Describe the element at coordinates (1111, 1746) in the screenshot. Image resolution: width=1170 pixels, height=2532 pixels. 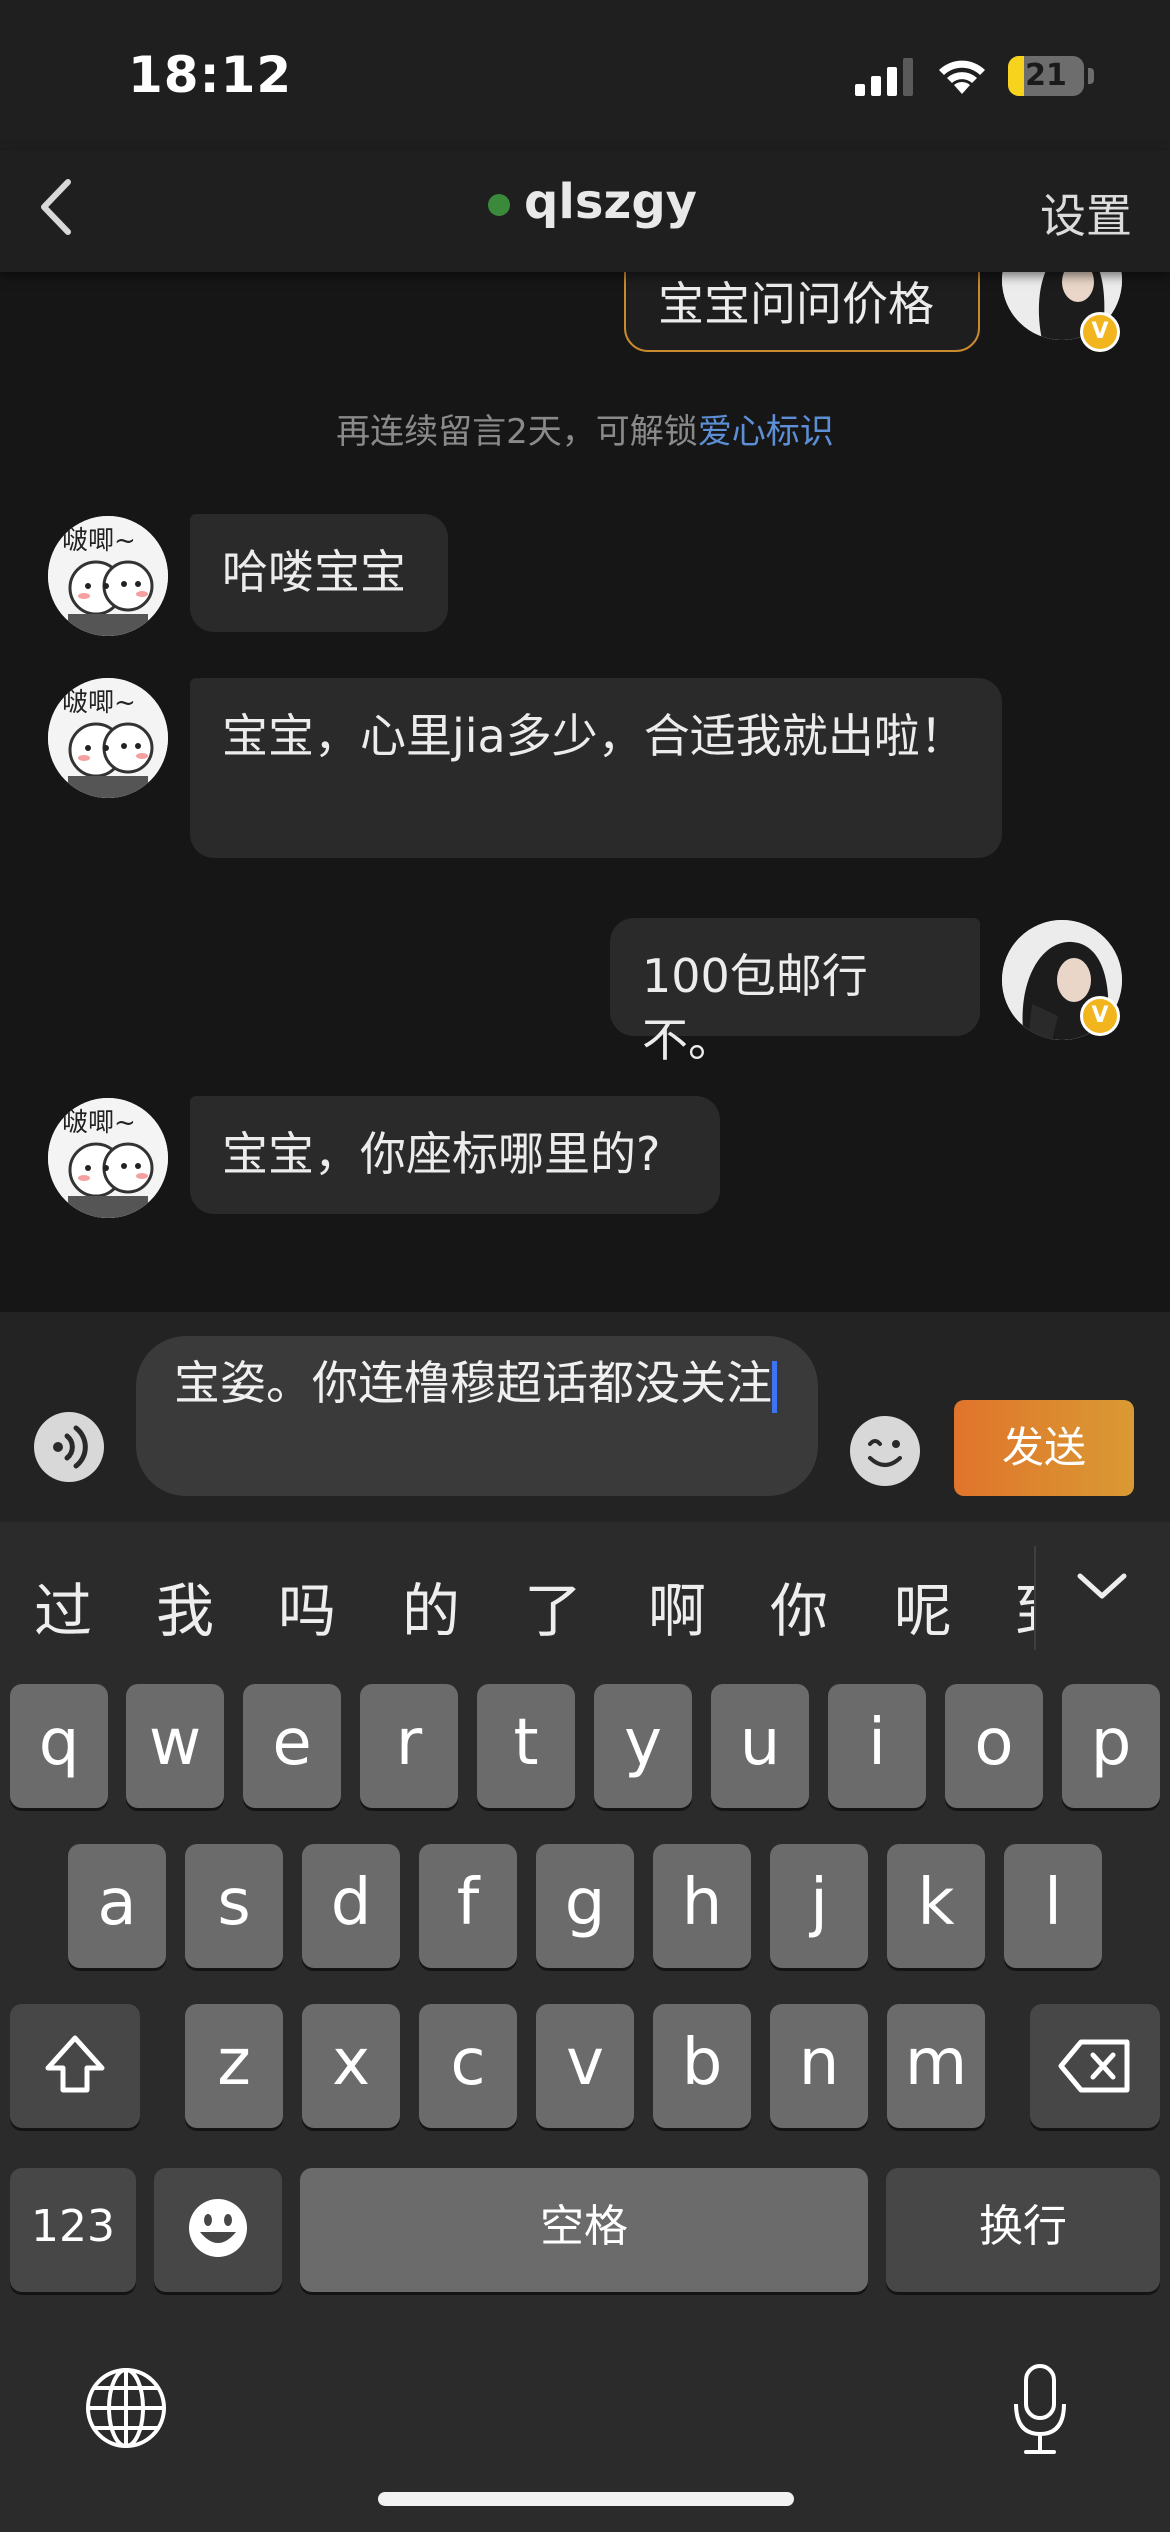
I see `key-p: p` at that location.